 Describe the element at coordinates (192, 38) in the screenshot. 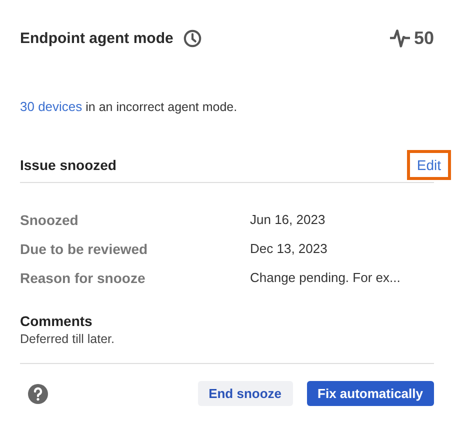

I see `clock-icon` at that location.